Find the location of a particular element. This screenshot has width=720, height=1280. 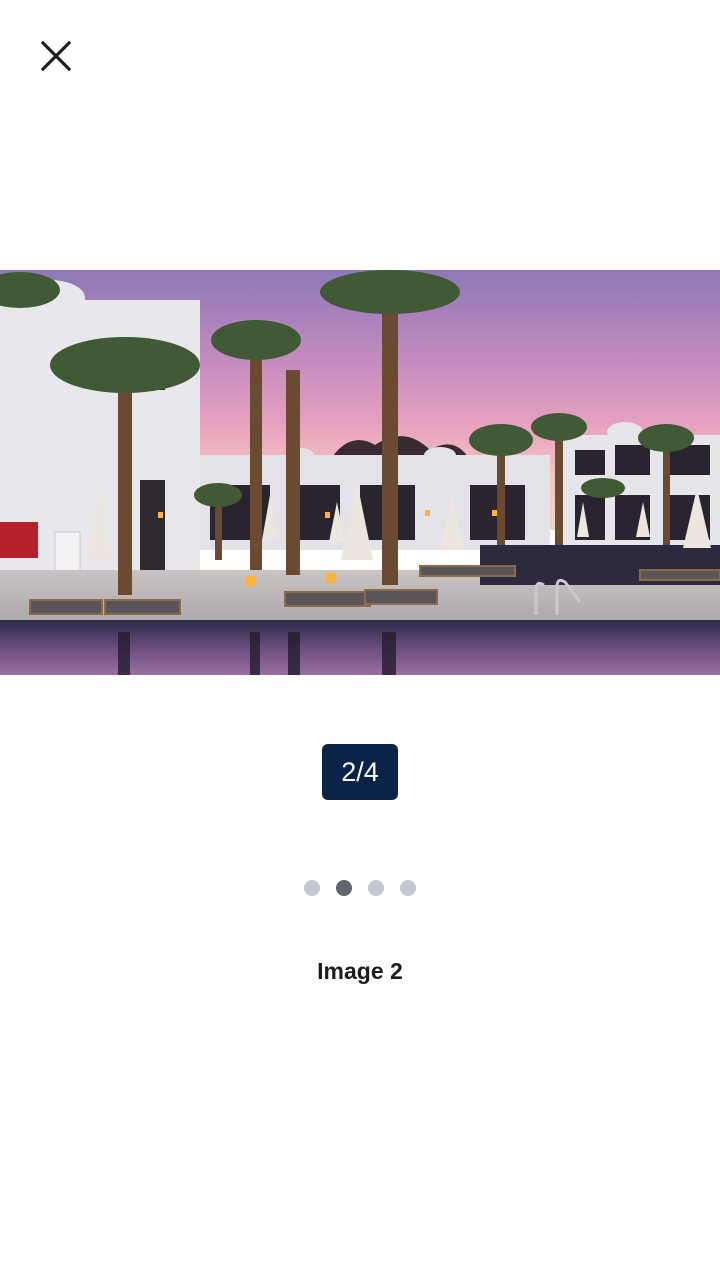

image-counter-badge: 2/4 is located at coordinates (360, 772).